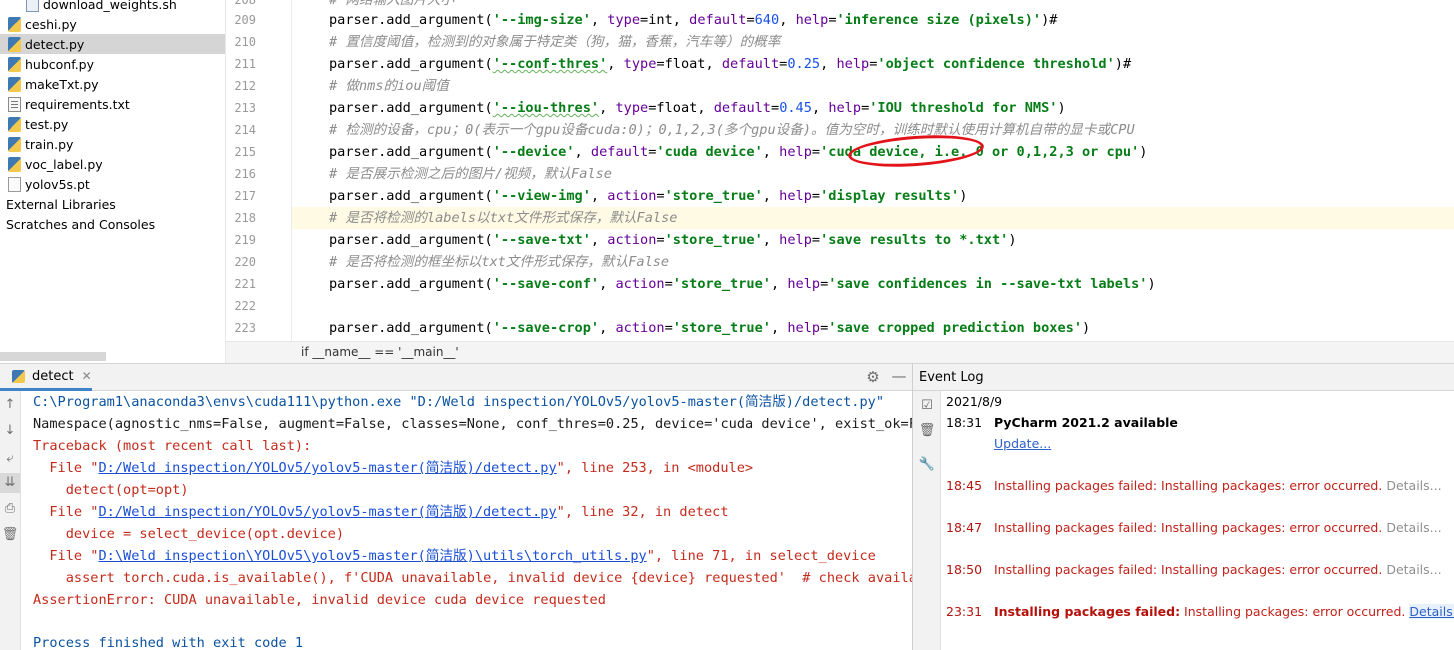 This screenshot has height=650, width=1454. Describe the element at coordinates (51, 24) in the screenshot. I see `tree-item-label: ceshi.py` at that location.